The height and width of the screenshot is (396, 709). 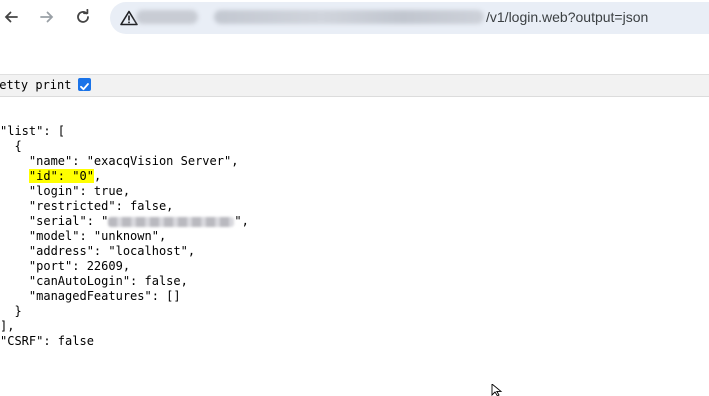 I want to click on url-text: /v1/login.web?output=json, so click(x=567, y=17).